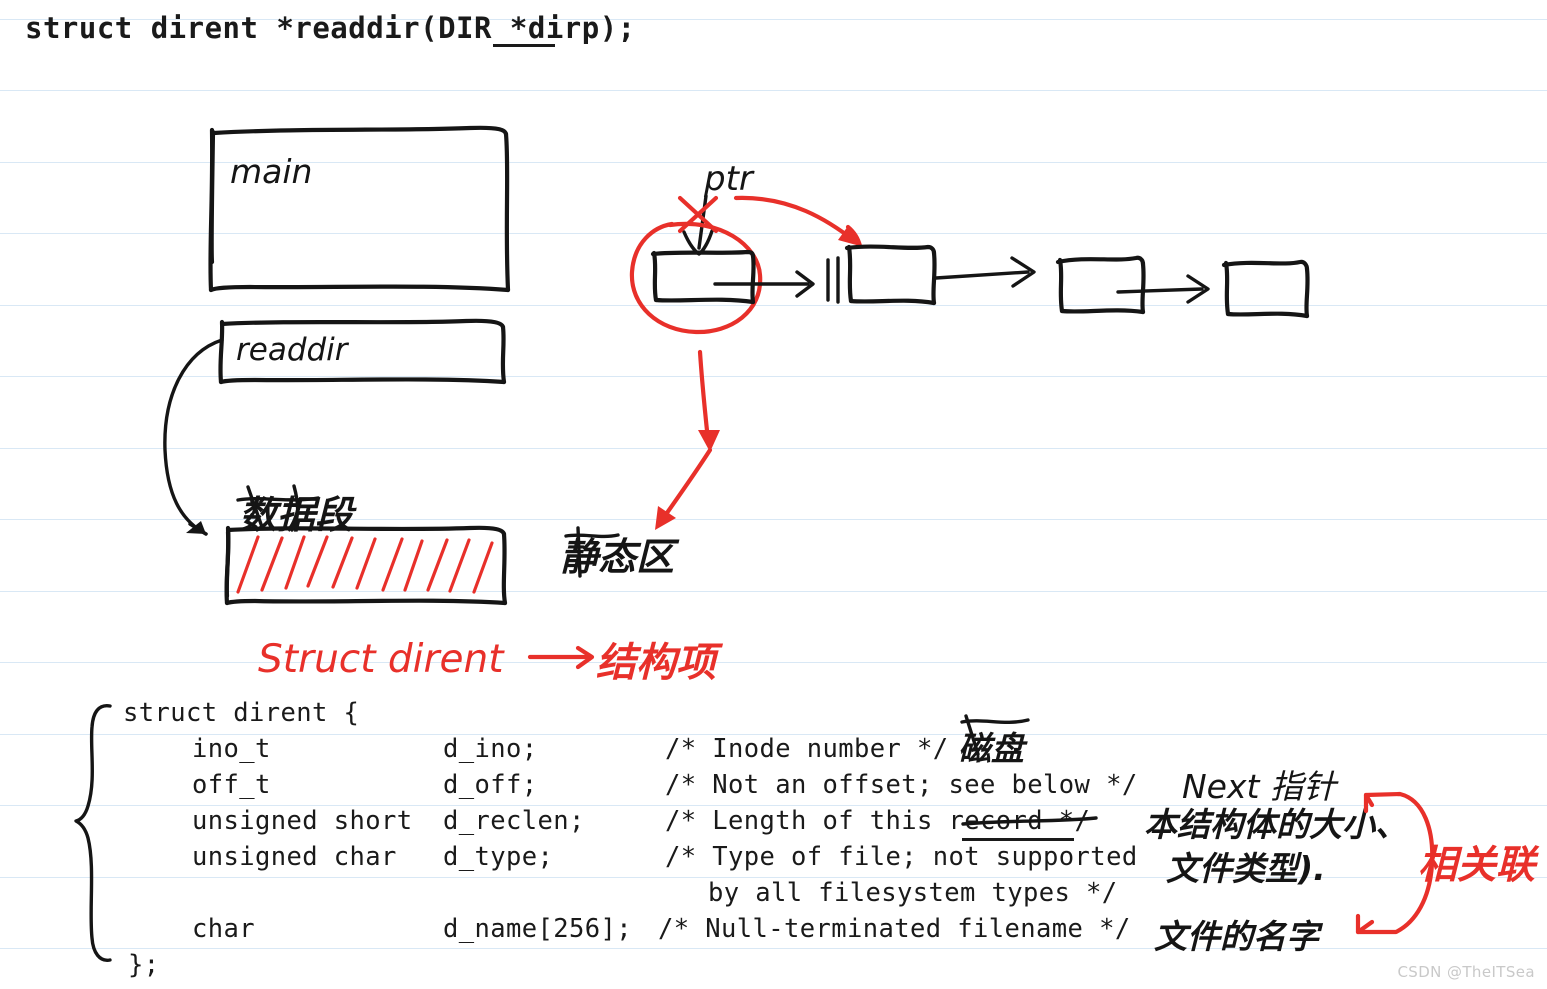 This screenshot has width=1547, height=989. I want to click on ptr-label: ptr, so click(729, 179).